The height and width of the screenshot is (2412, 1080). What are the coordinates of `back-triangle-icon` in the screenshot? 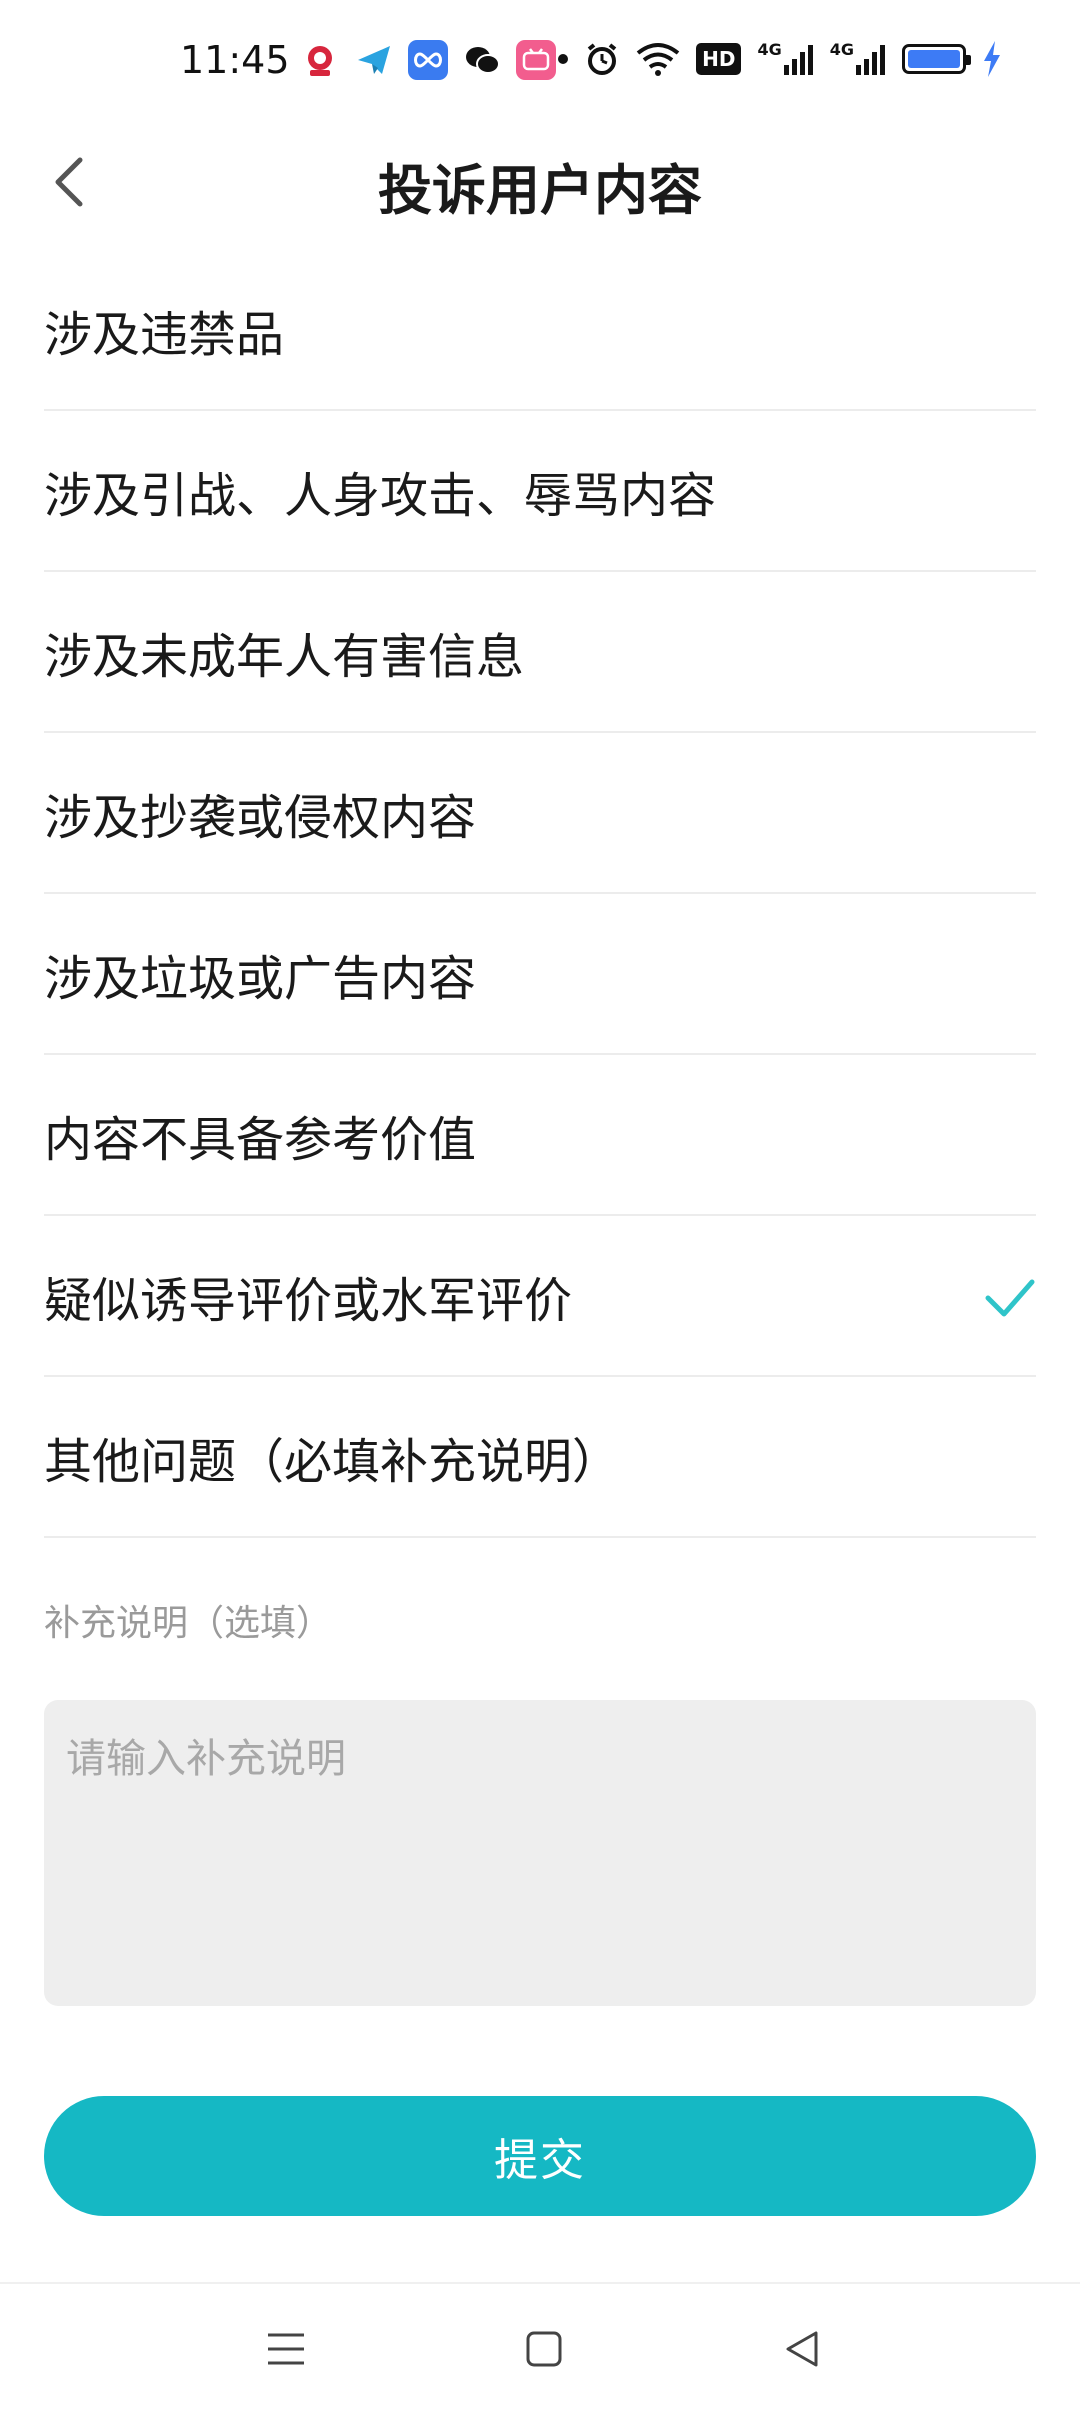 It's located at (802, 2349).